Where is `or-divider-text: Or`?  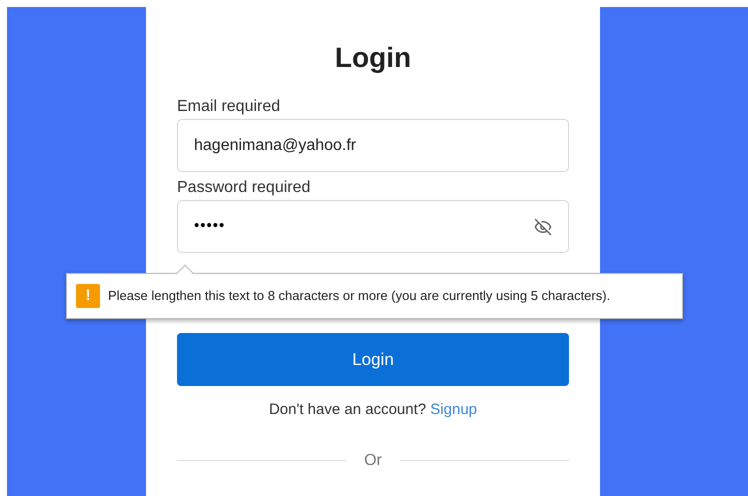 or-divider-text: Or is located at coordinates (373, 460).